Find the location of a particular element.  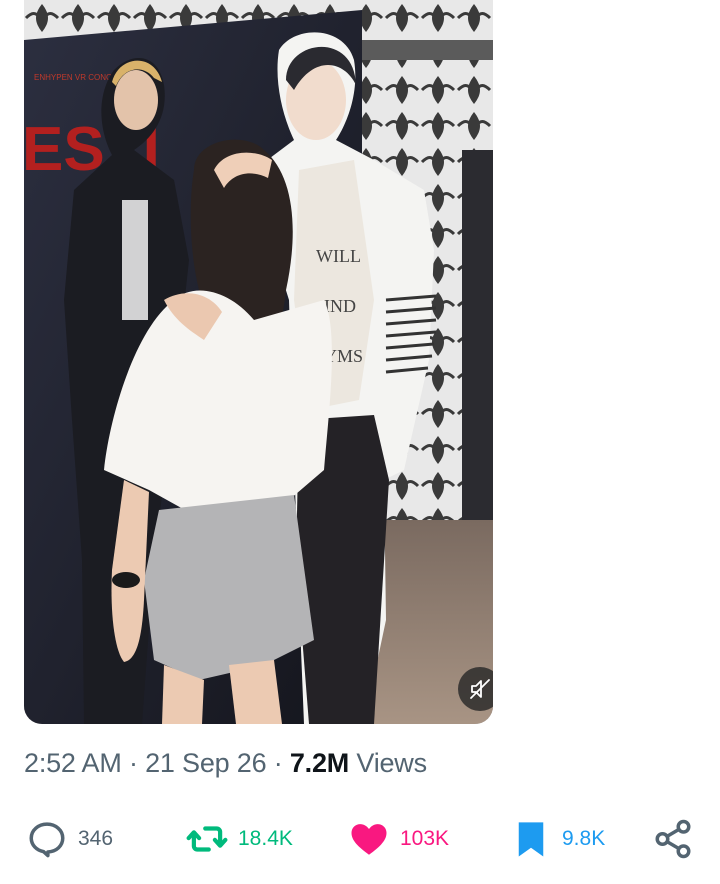

repost-count: 18.4K is located at coordinates (265, 838).